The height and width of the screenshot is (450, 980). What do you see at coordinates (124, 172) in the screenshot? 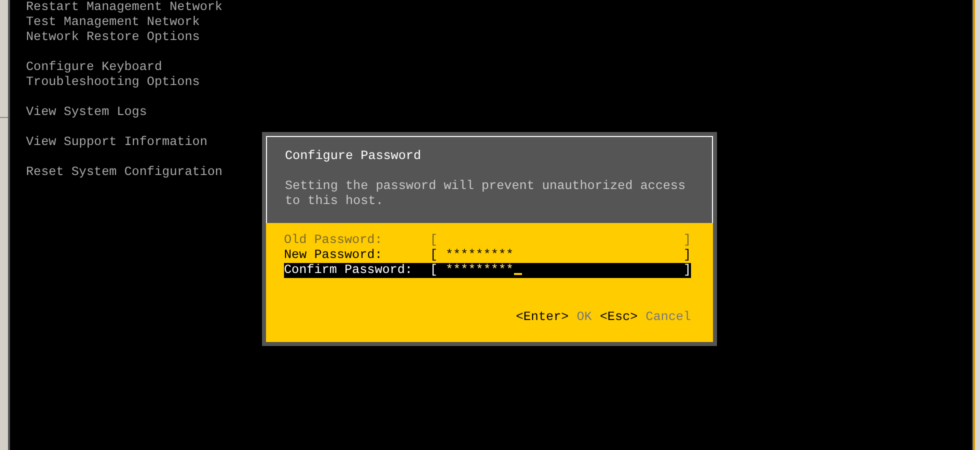
I see `menu-item: Reset System Configuration` at bounding box center [124, 172].